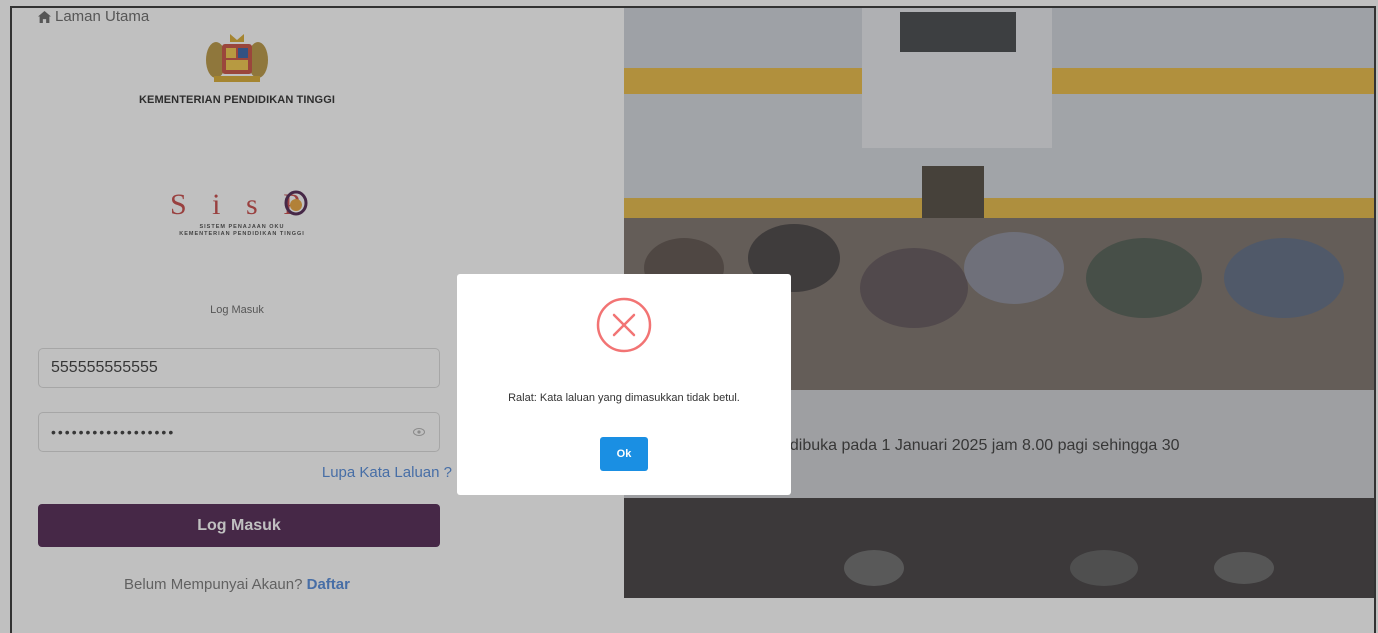 The image size is (1378, 633). Describe the element at coordinates (624, 454) in the screenshot. I see `ok-button: Ok` at that location.